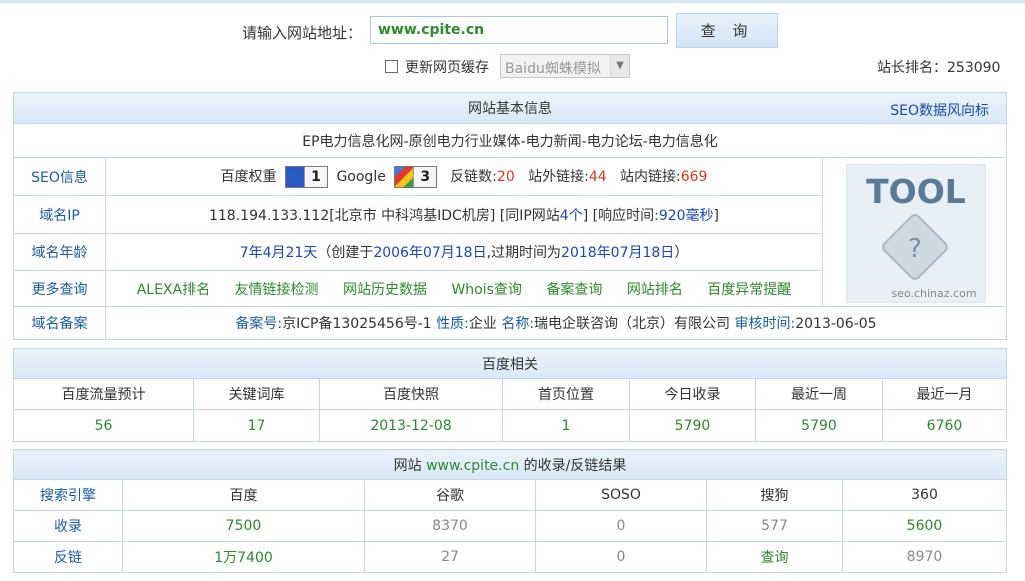 This screenshot has width=1025, height=581. What do you see at coordinates (256, 425) in the screenshot?
I see `baidu-keywords-value: 17` at bounding box center [256, 425].